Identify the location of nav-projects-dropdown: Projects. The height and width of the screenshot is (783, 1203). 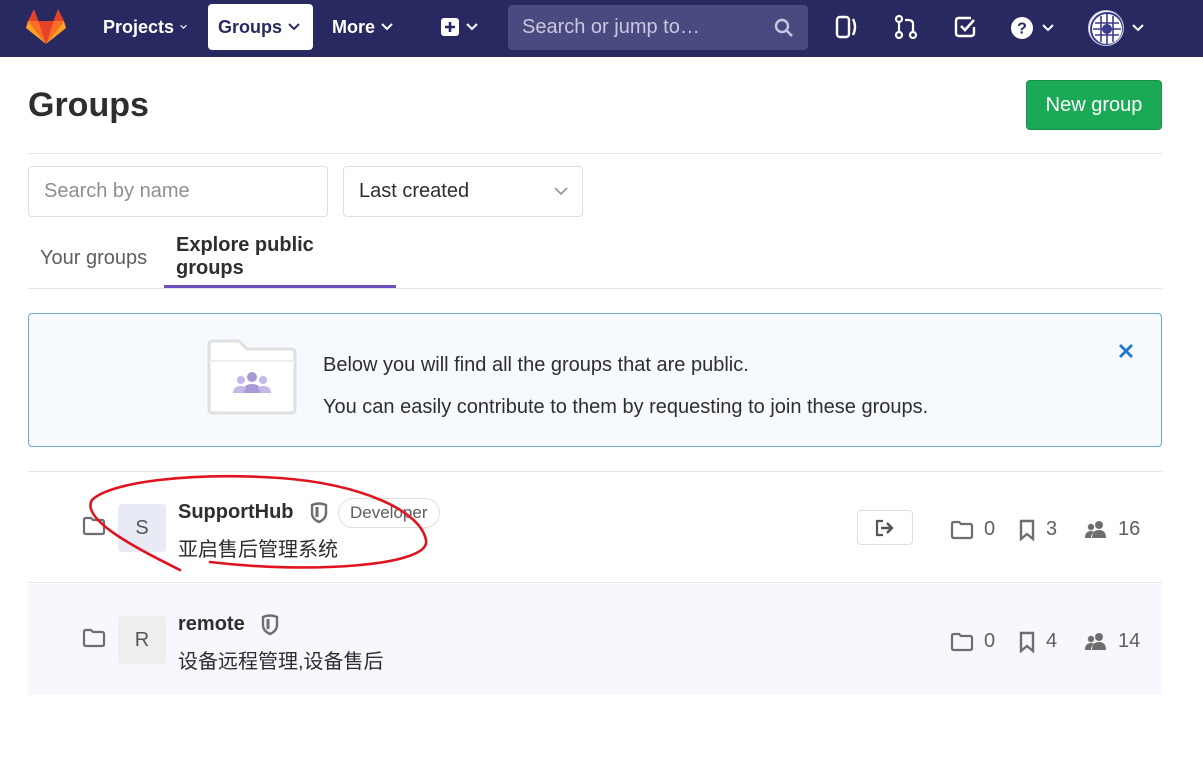
(145, 27).